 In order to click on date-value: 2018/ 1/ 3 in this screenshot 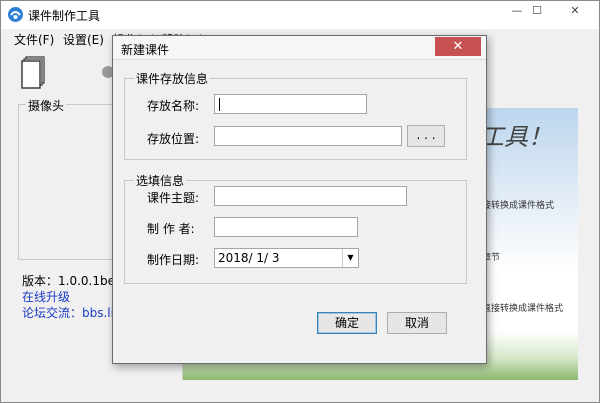, I will do `click(249, 258)`.